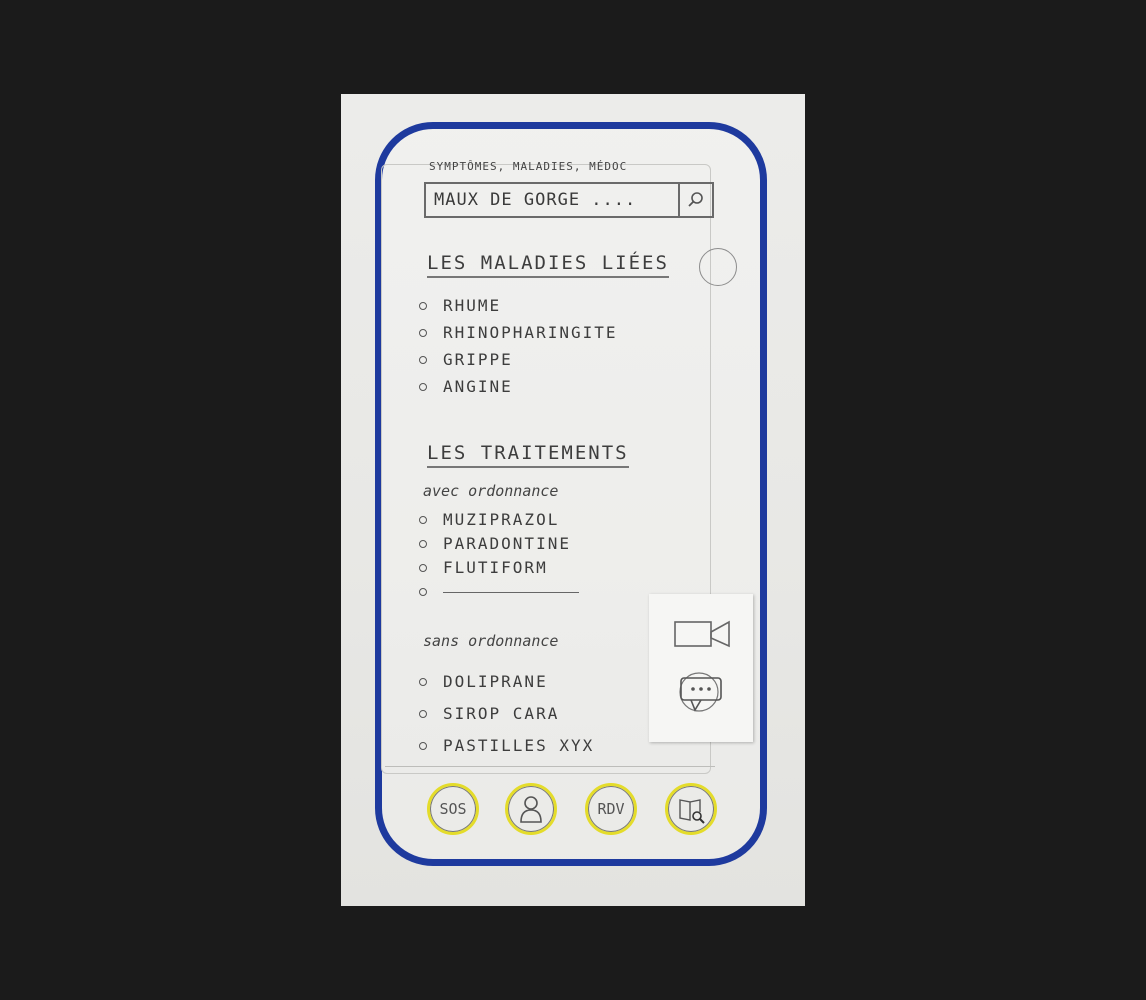  I want to click on disease-item: ANGINE, so click(516, 386).